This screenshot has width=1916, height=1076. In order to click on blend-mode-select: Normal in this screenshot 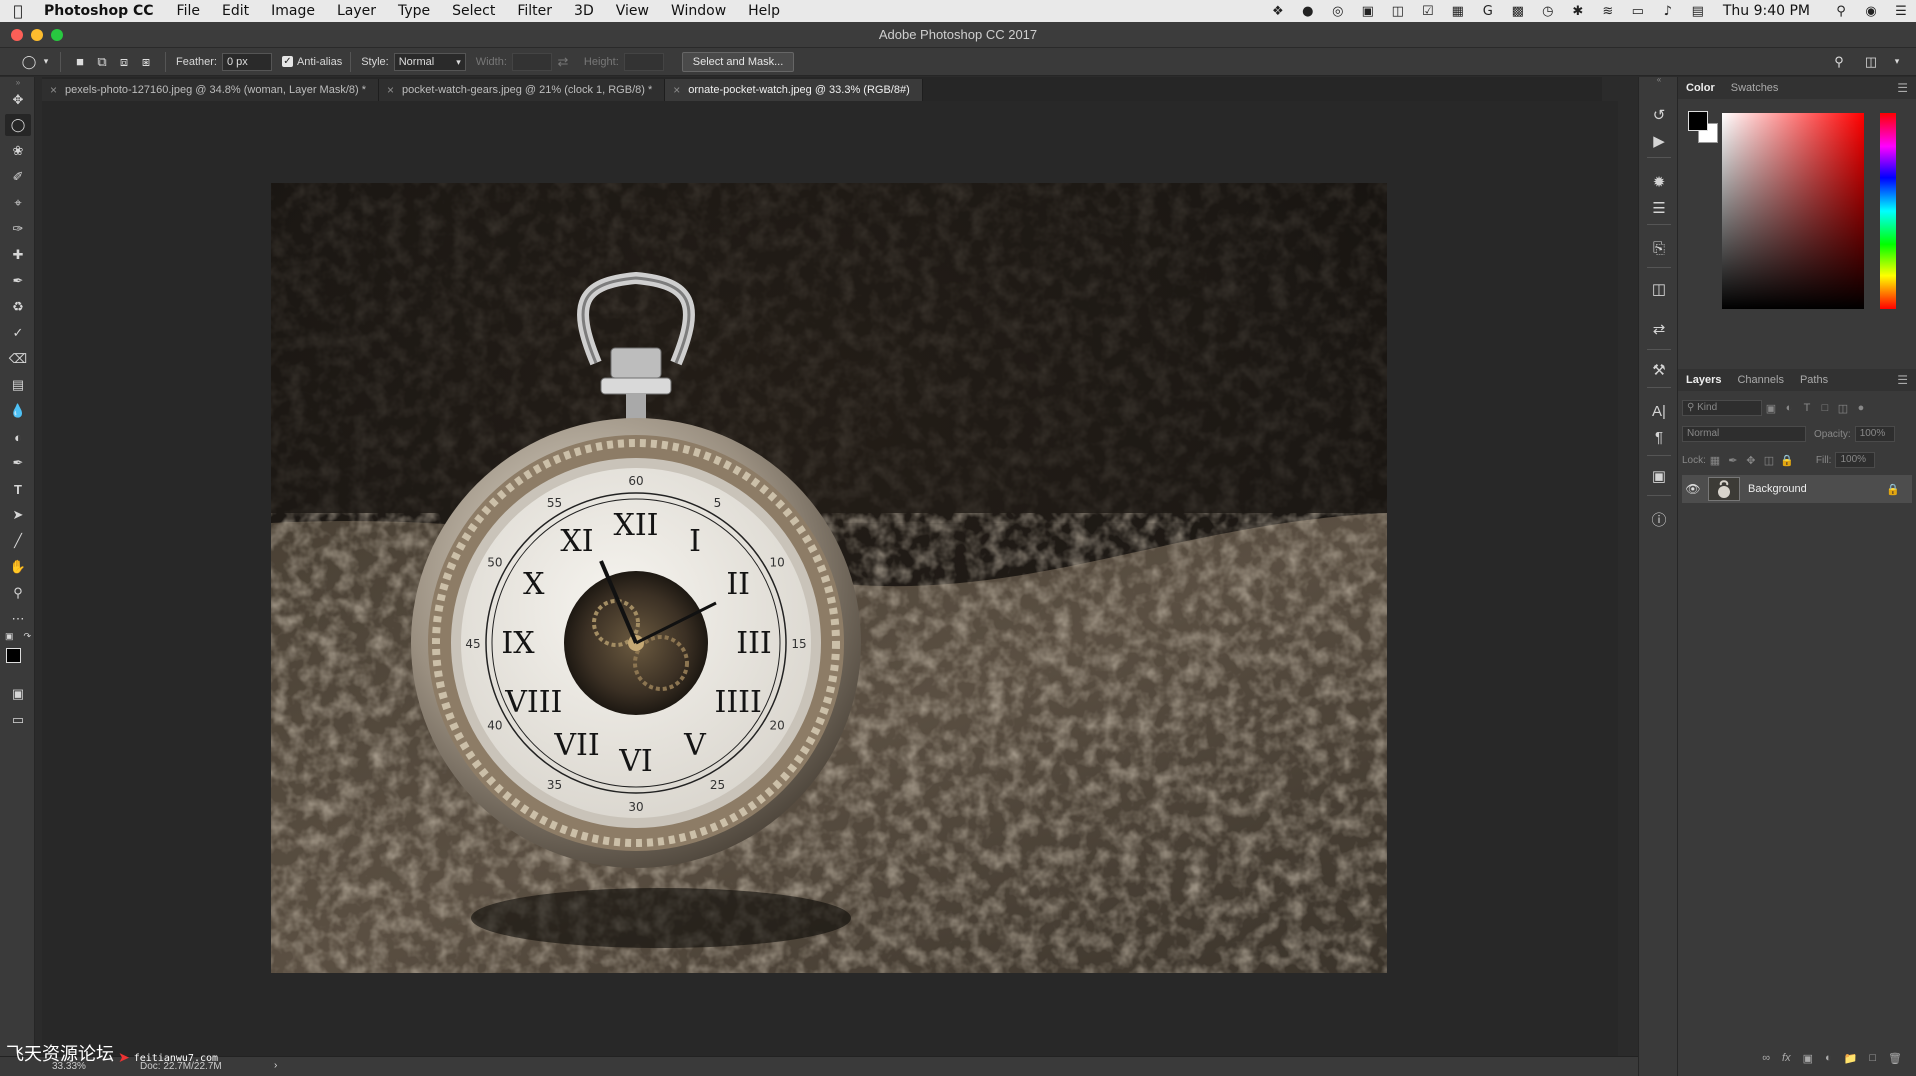, I will do `click(1744, 434)`.